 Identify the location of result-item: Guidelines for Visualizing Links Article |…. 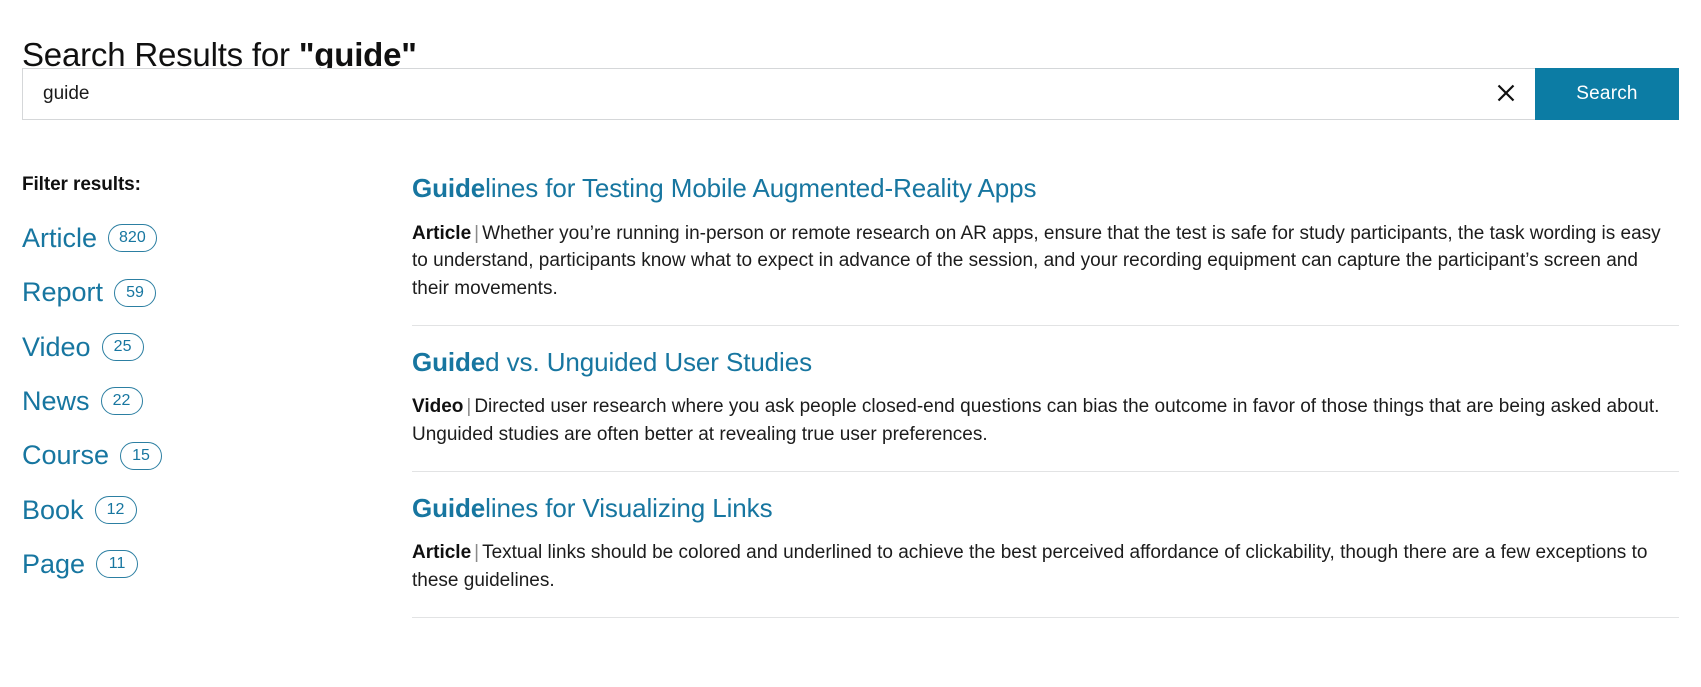
(1045, 543).